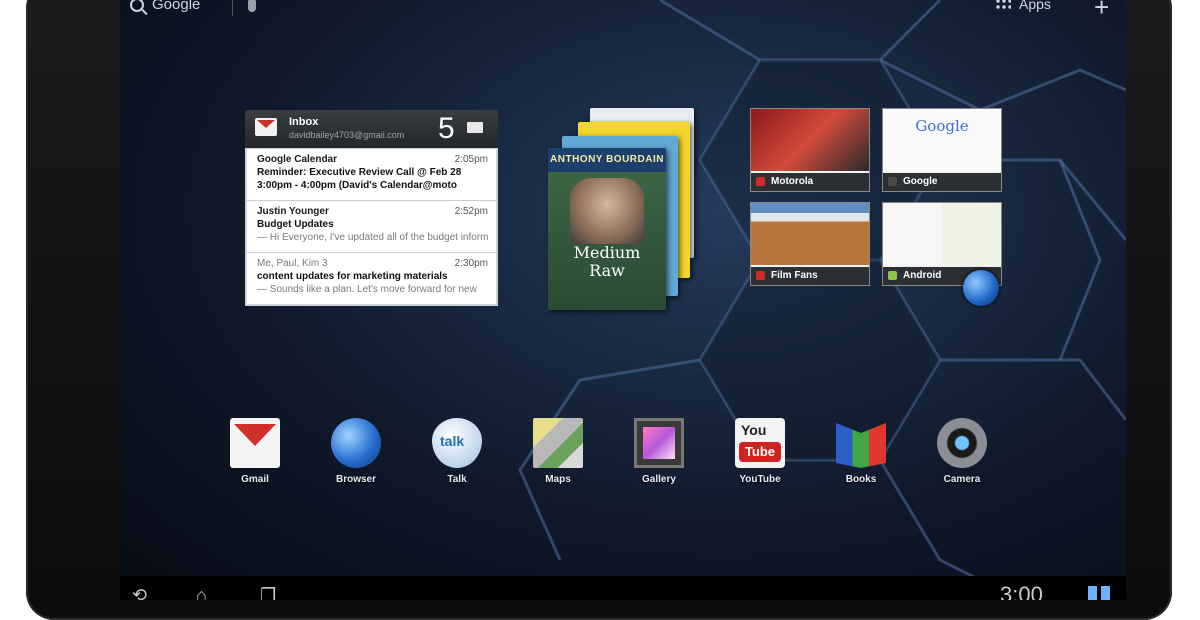 Image resolution: width=1200 pixels, height=620 pixels. I want to click on gmail-icon, so click(255, 443).